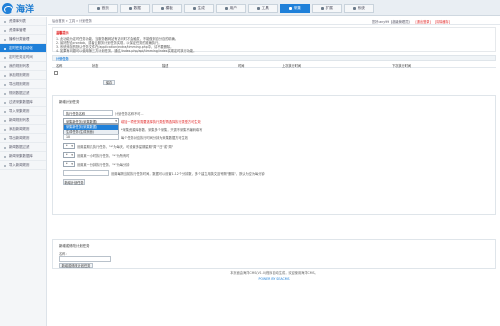 This screenshot has height=326, width=500. What do you see at coordinates (23, 48) in the screenshot?
I see `sidebar-item-timed-task-auto: 定时任务自动化` at bounding box center [23, 48].